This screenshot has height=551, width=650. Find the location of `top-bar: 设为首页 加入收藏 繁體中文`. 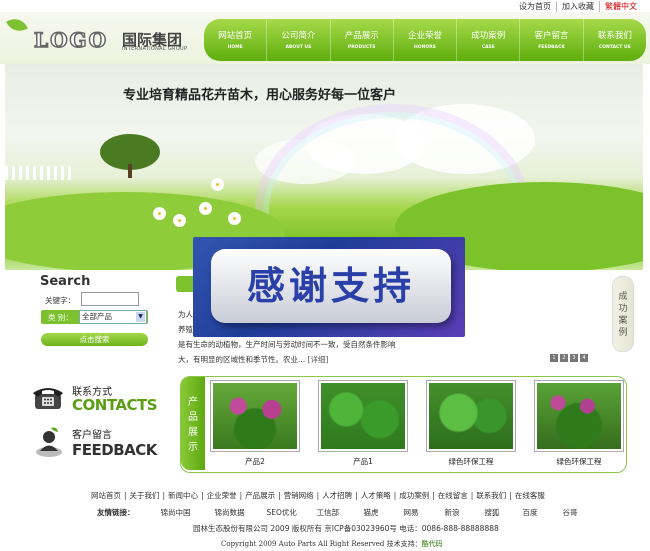

top-bar: 设为首页 加入收藏 繁體中文 is located at coordinates (325, 6).